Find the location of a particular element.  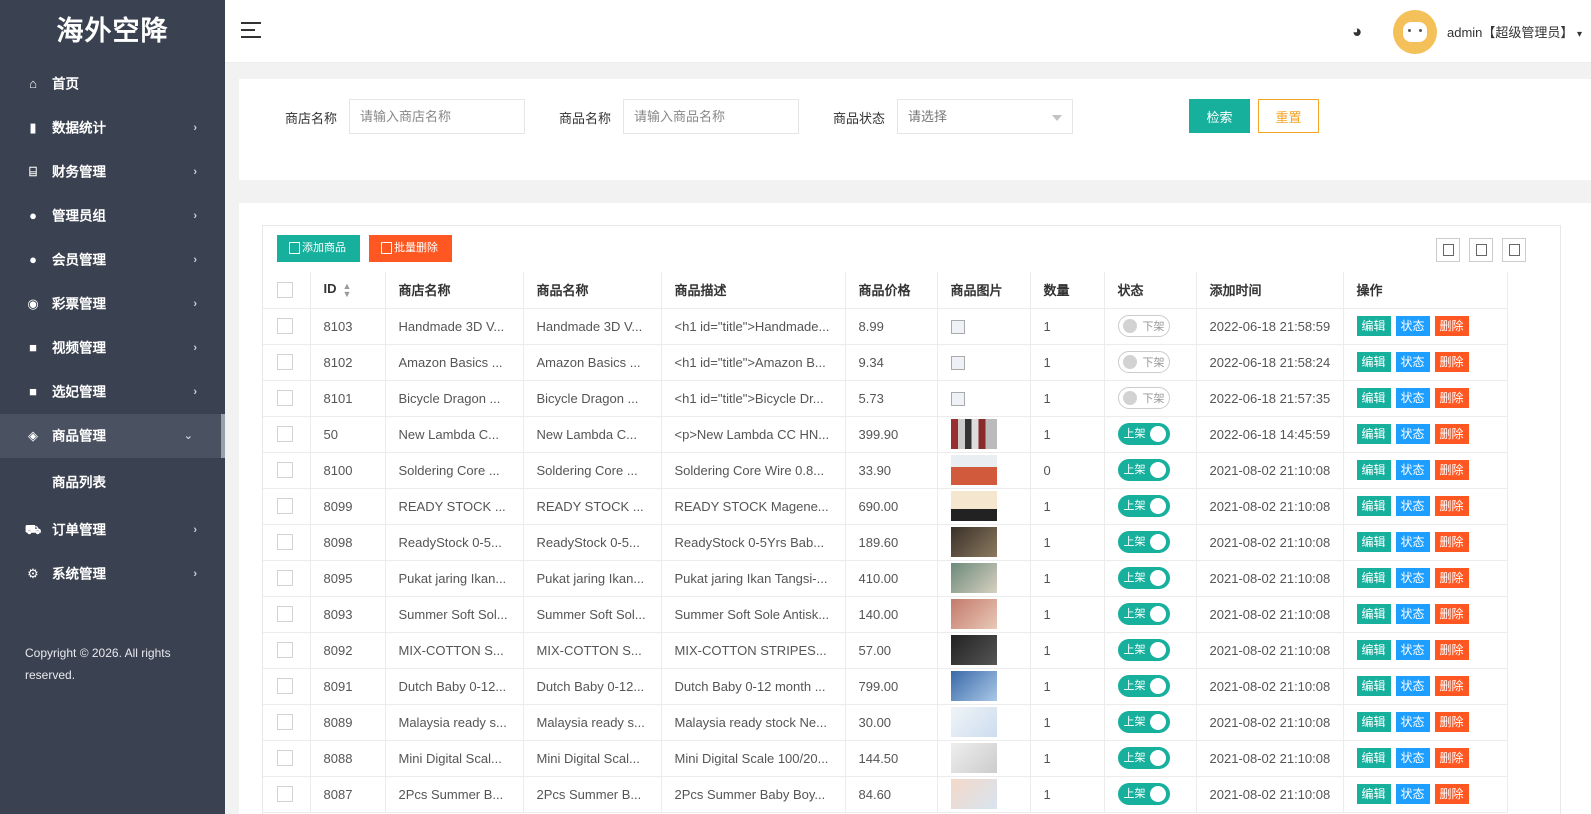

goods-name-input is located at coordinates (711, 116).